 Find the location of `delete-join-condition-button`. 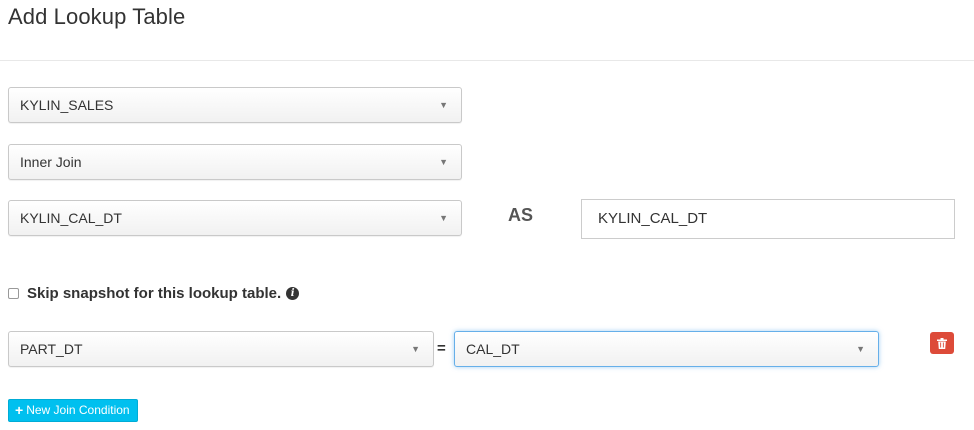

delete-join-condition-button is located at coordinates (942, 343).